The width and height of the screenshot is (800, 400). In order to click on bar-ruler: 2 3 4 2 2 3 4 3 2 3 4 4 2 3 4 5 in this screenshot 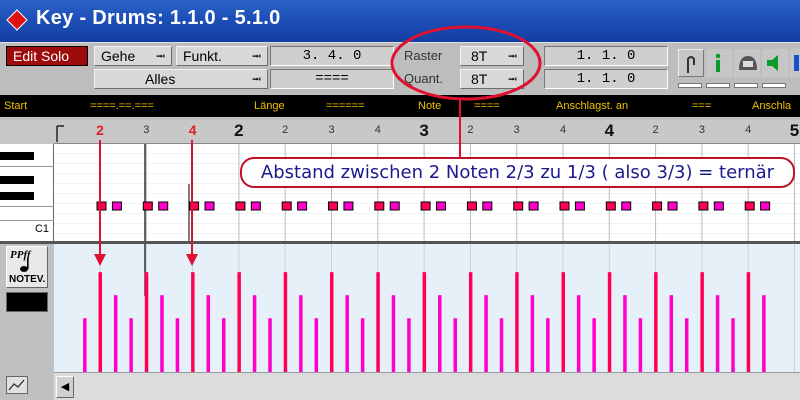, I will do `click(427, 132)`.